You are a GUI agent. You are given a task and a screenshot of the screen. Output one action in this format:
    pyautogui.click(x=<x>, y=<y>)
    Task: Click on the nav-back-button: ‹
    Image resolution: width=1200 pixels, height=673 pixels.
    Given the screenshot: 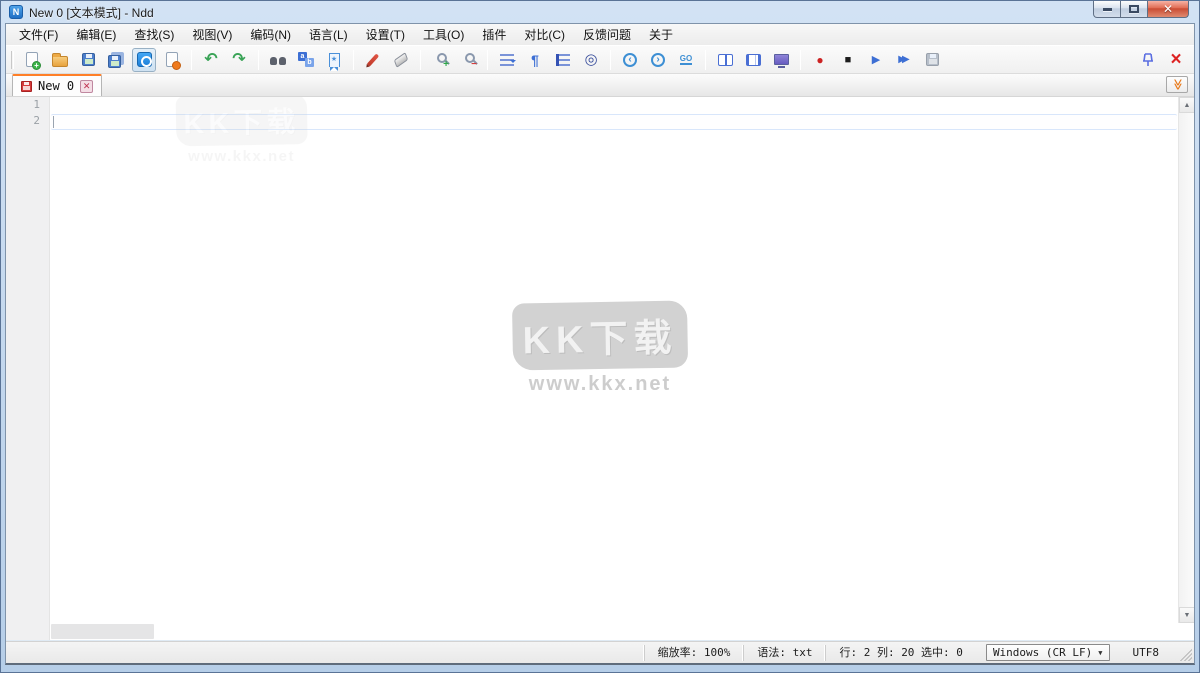 What is the action you would take?
    pyautogui.click(x=630, y=60)
    